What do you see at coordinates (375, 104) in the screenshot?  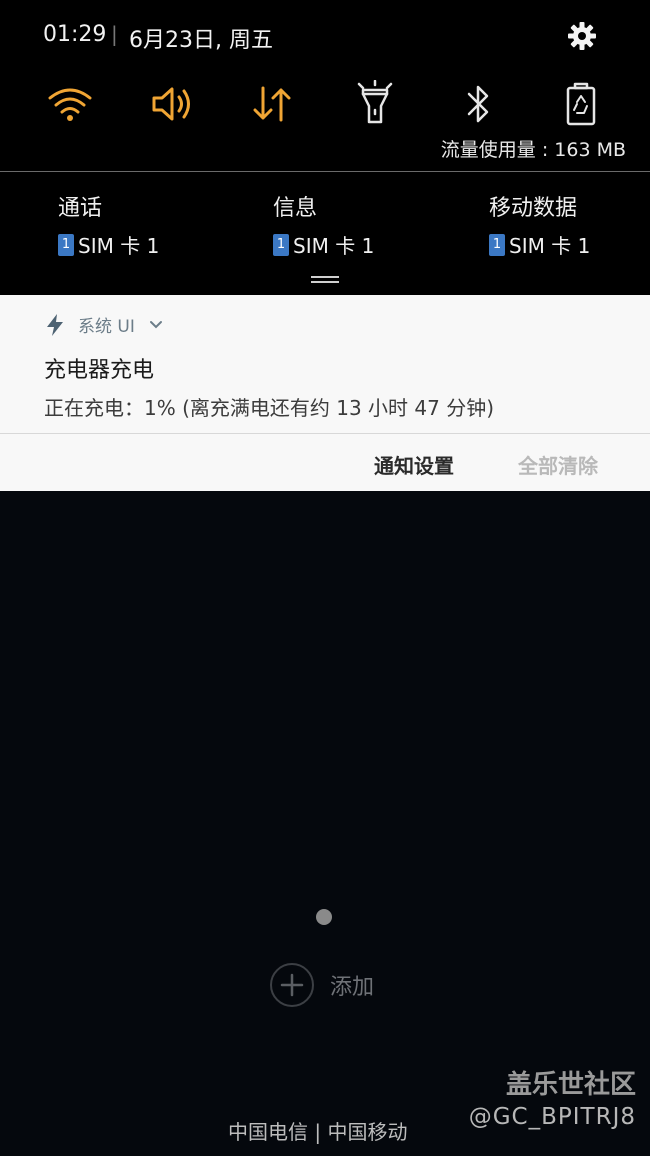 I see `flashlight-icon` at bounding box center [375, 104].